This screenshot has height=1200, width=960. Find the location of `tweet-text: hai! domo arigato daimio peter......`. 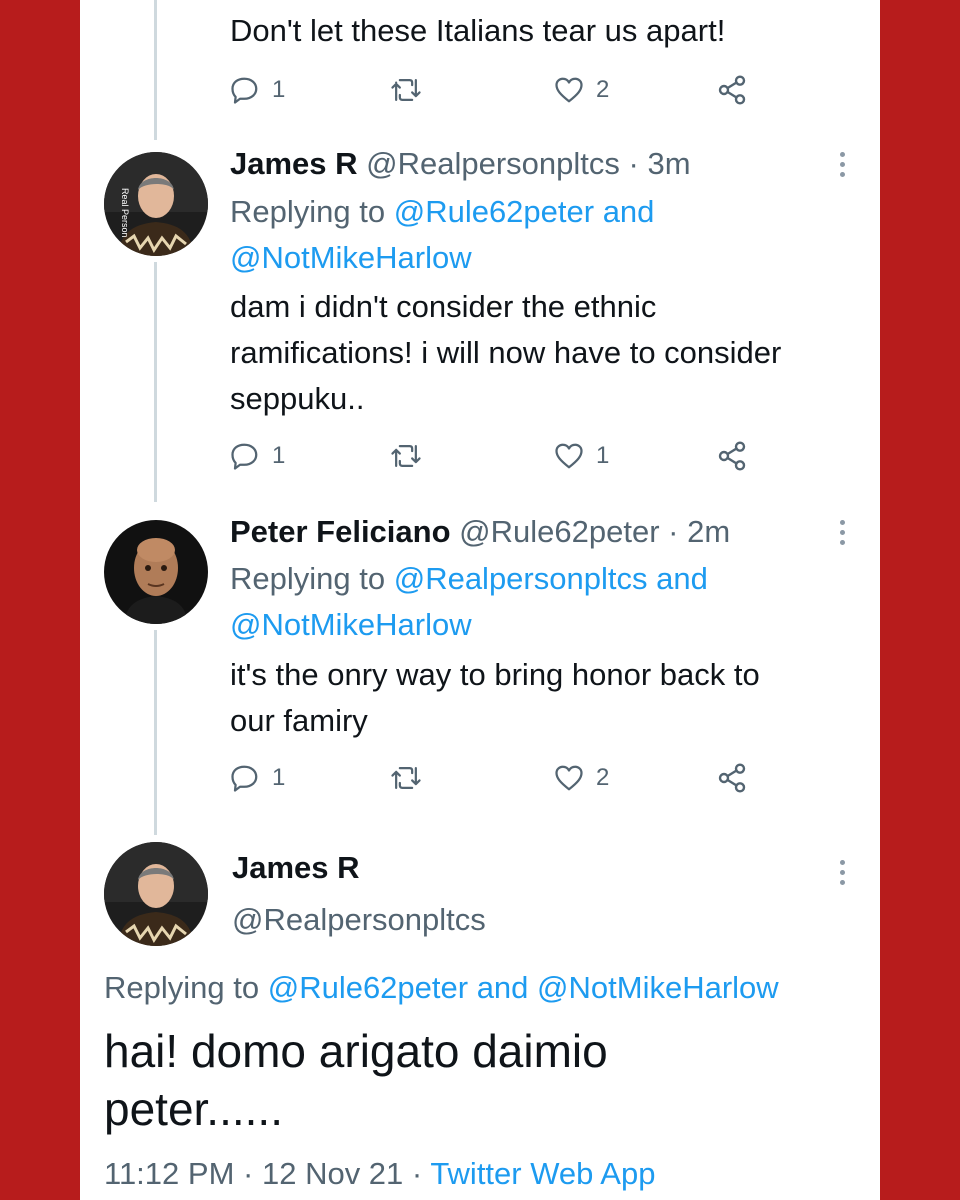

tweet-text: hai! domo arigato daimio peter...... is located at coordinates (484, 1080).